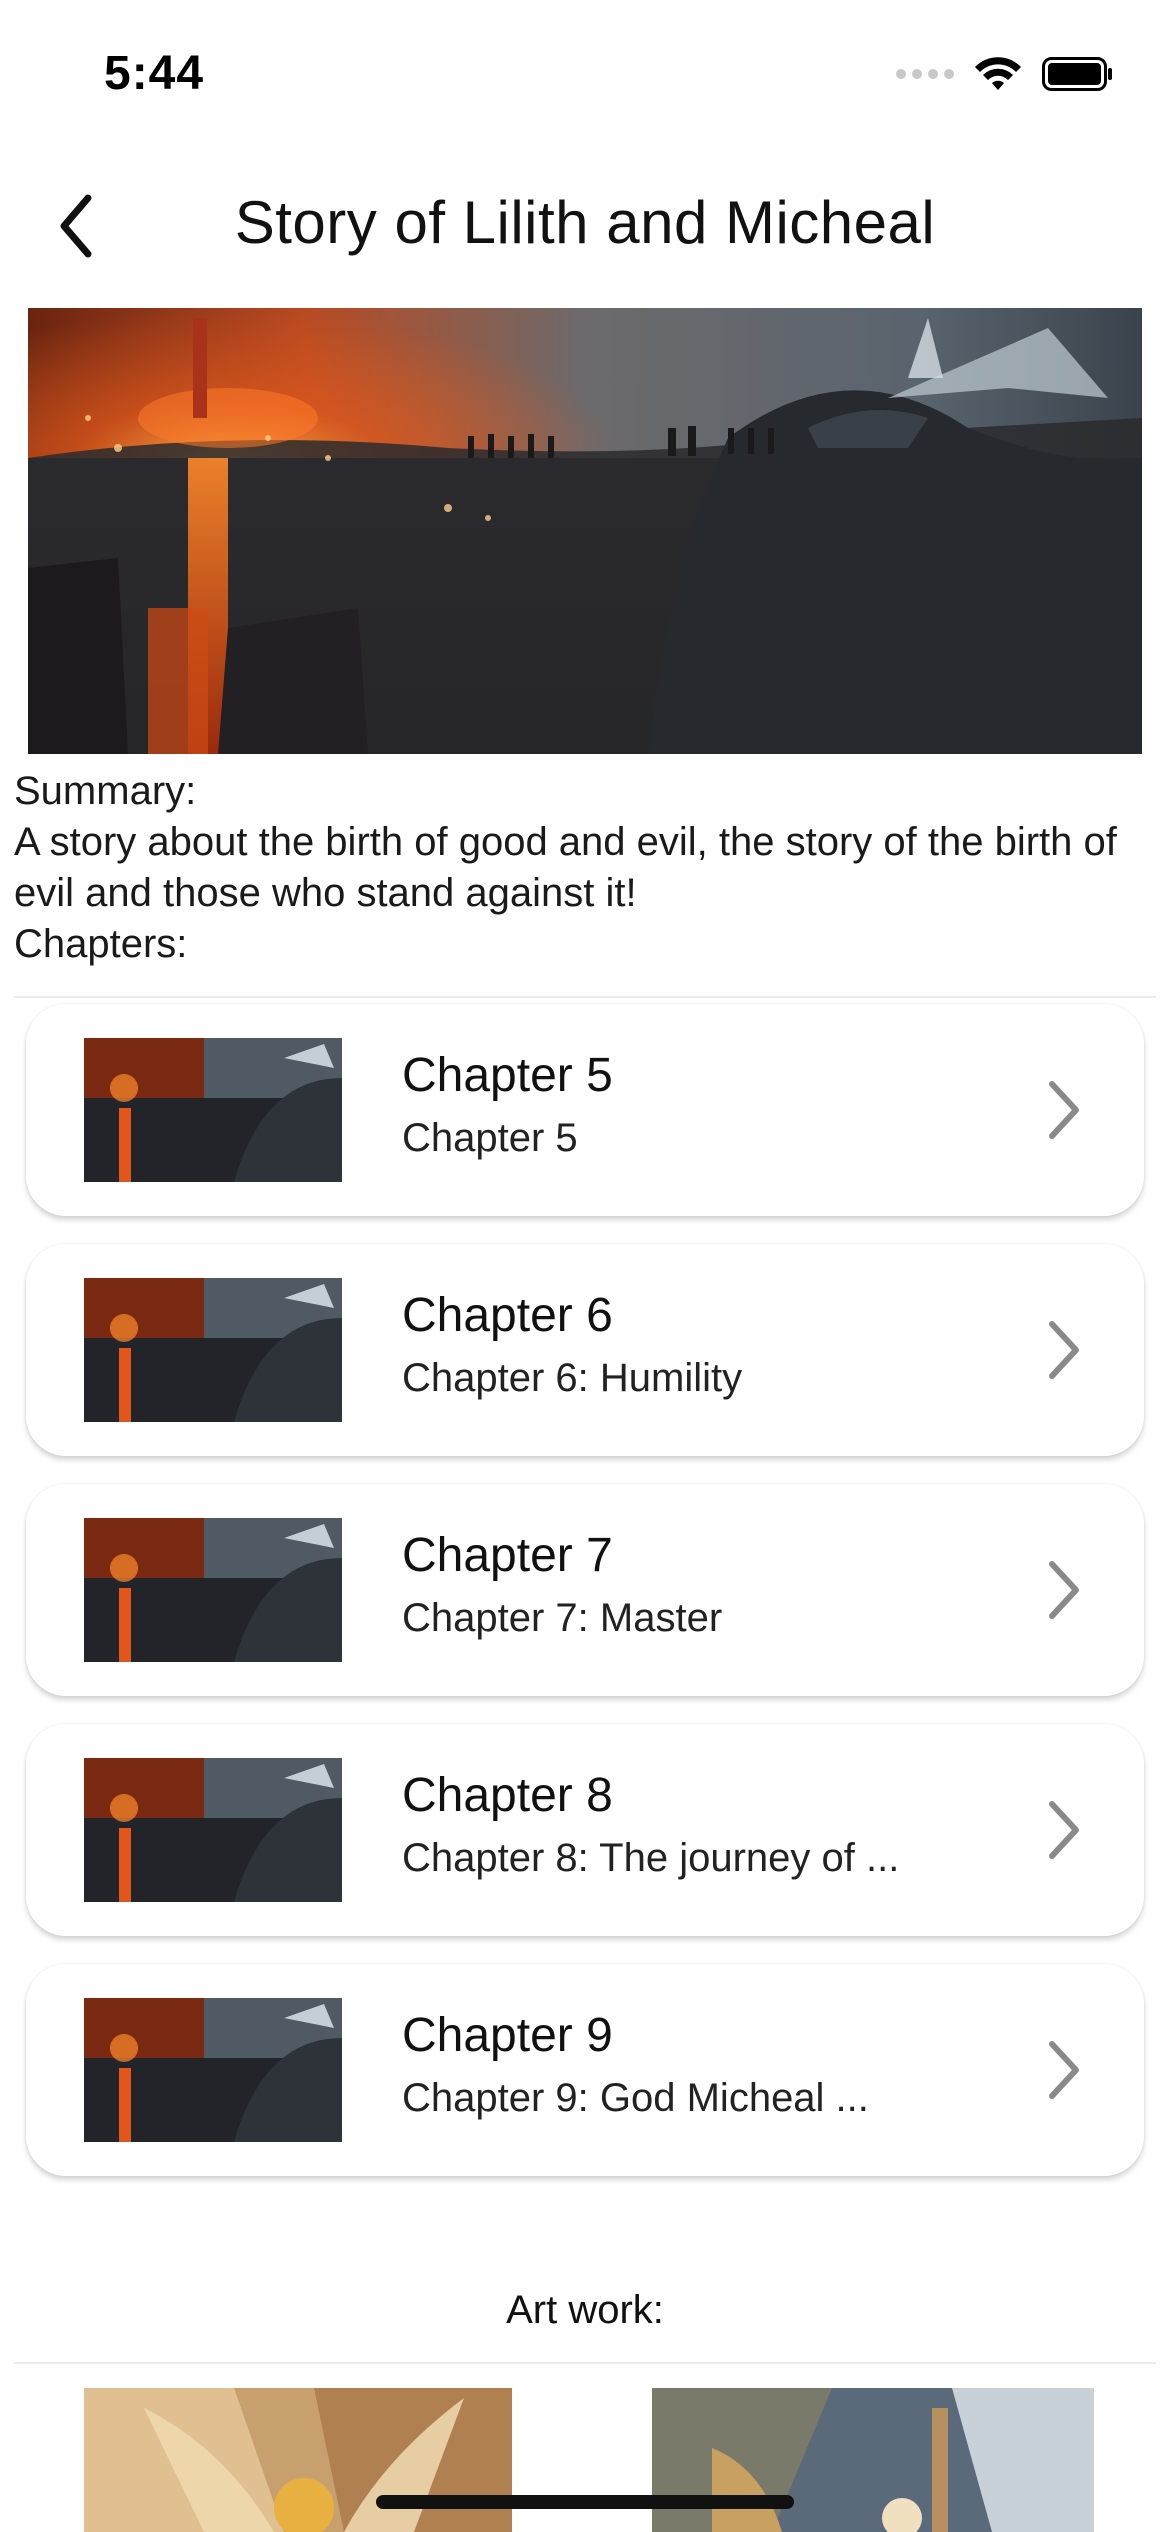 The width and height of the screenshot is (1170, 2532). Describe the element at coordinates (585, 997) in the screenshot. I see `summary-divider` at that location.